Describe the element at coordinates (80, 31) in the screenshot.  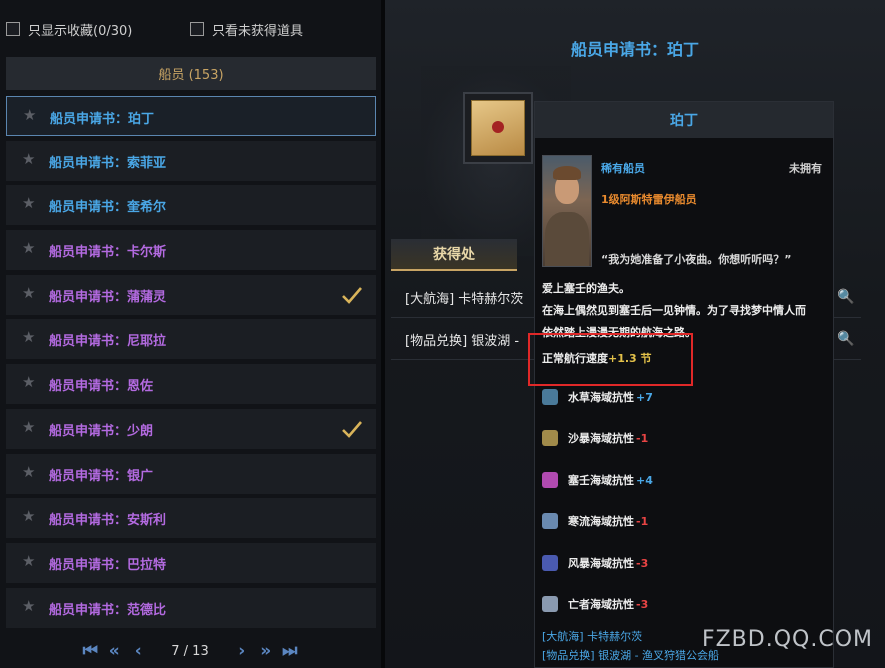
I see `favorites-label: 只显示收藏(0/30)` at that location.